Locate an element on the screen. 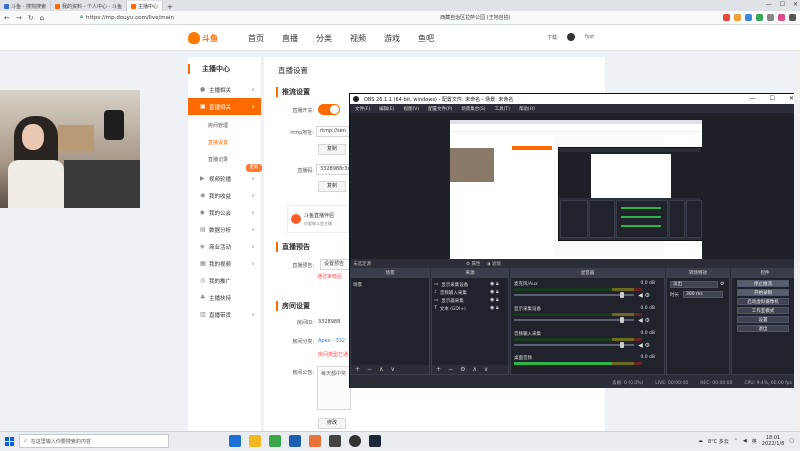 The height and width of the screenshot is (451, 800). stop-stream-button: 停止推流 is located at coordinates (763, 283).